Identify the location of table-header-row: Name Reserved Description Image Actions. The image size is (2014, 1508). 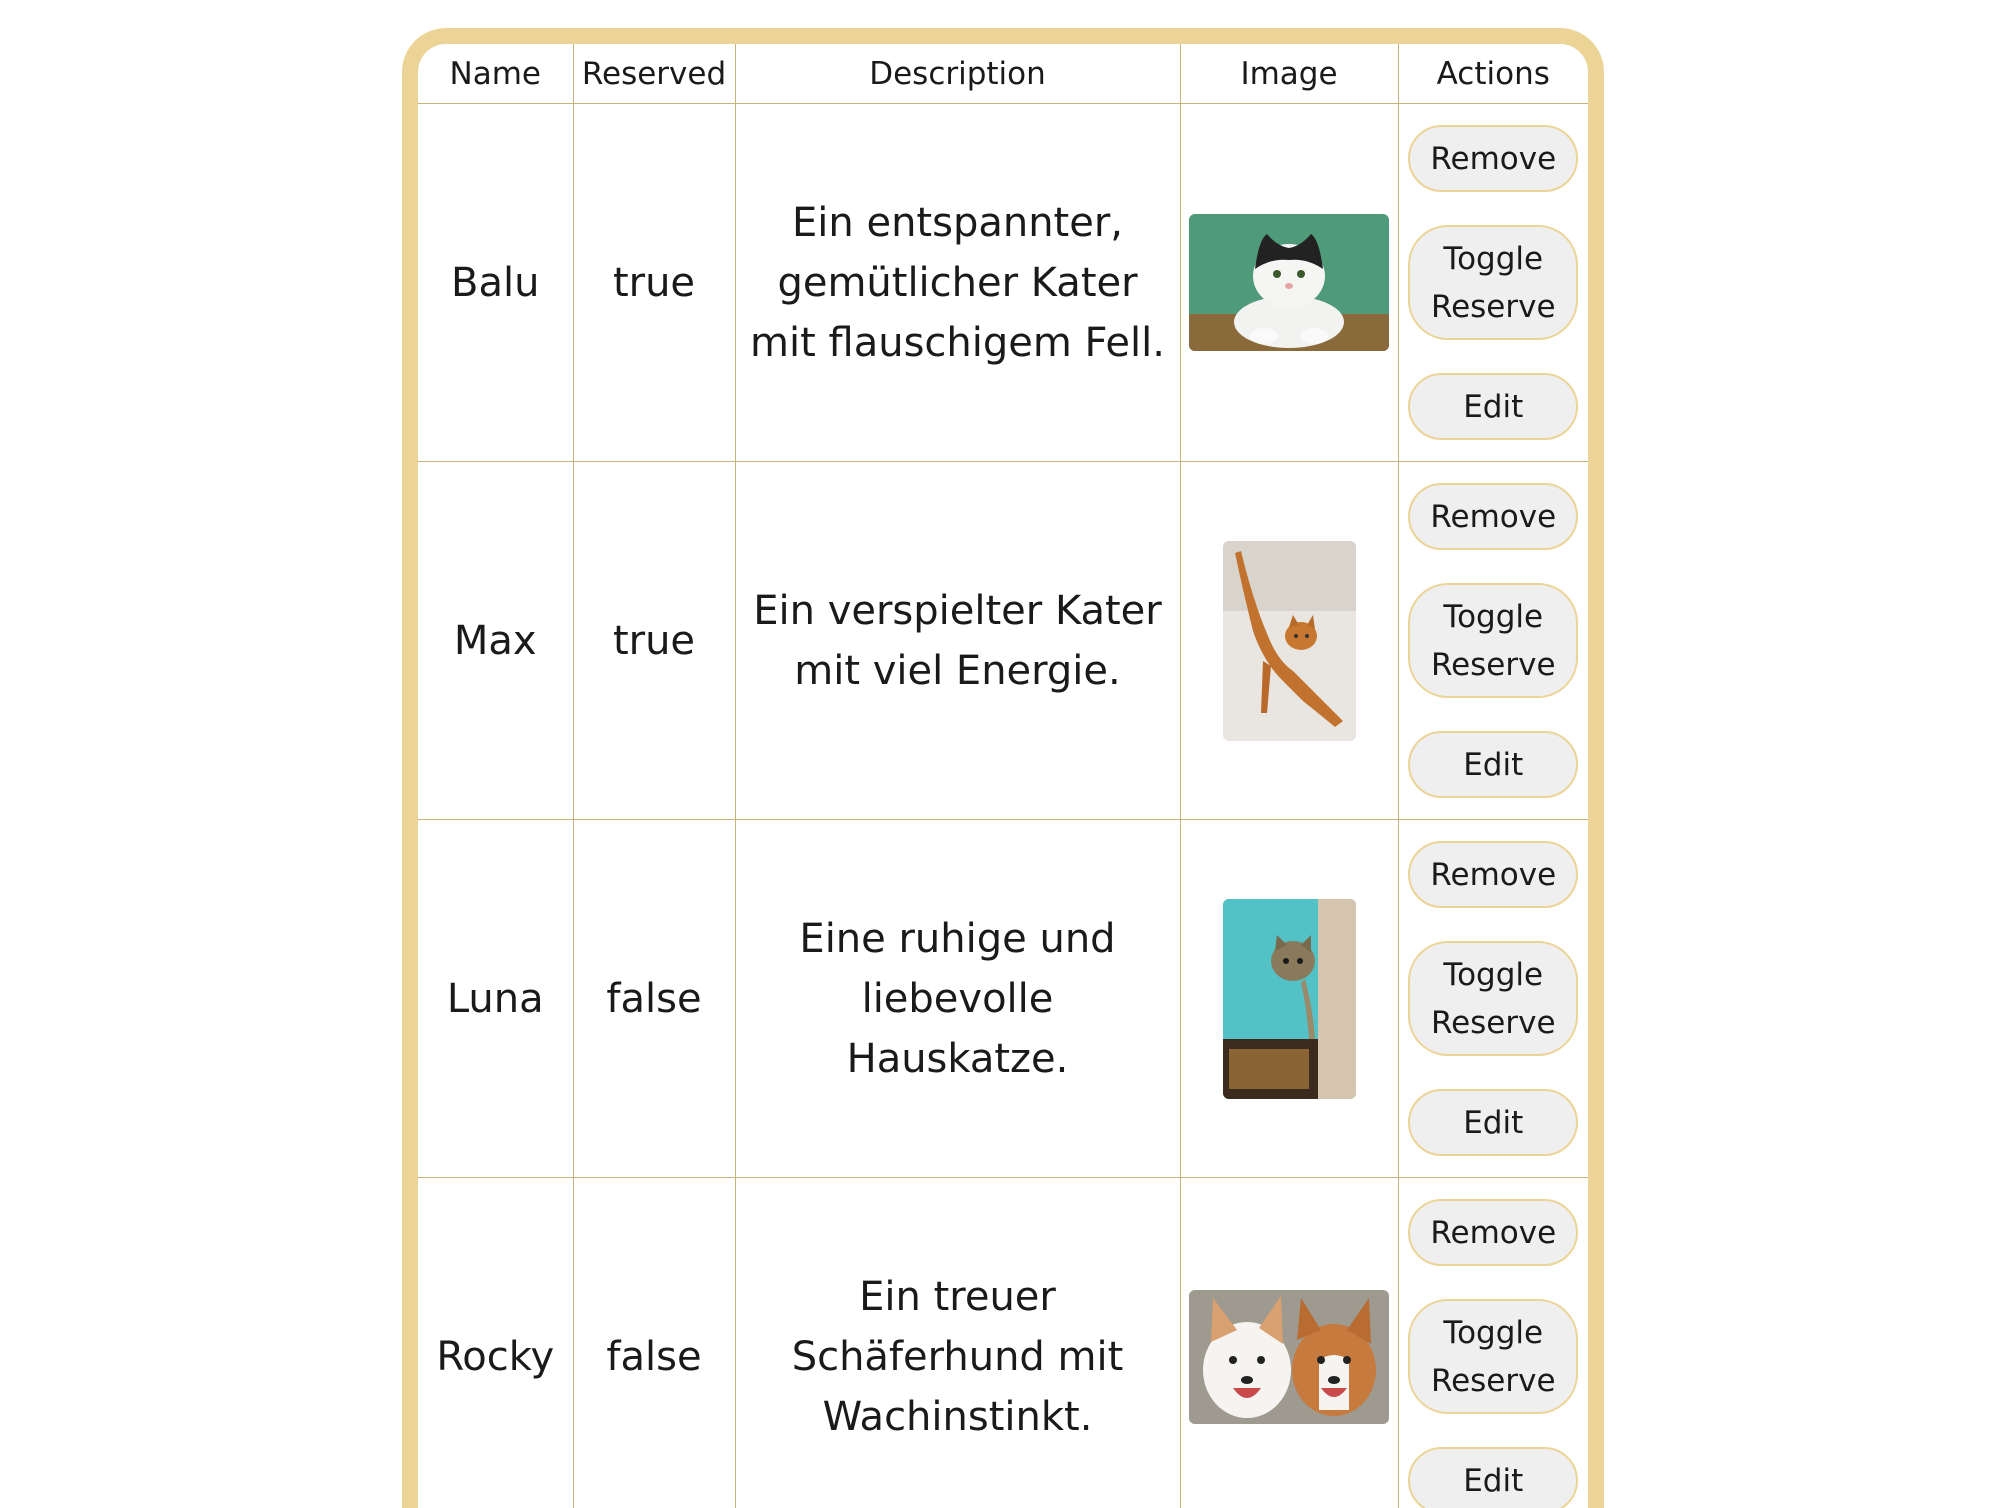
(1003, 74).